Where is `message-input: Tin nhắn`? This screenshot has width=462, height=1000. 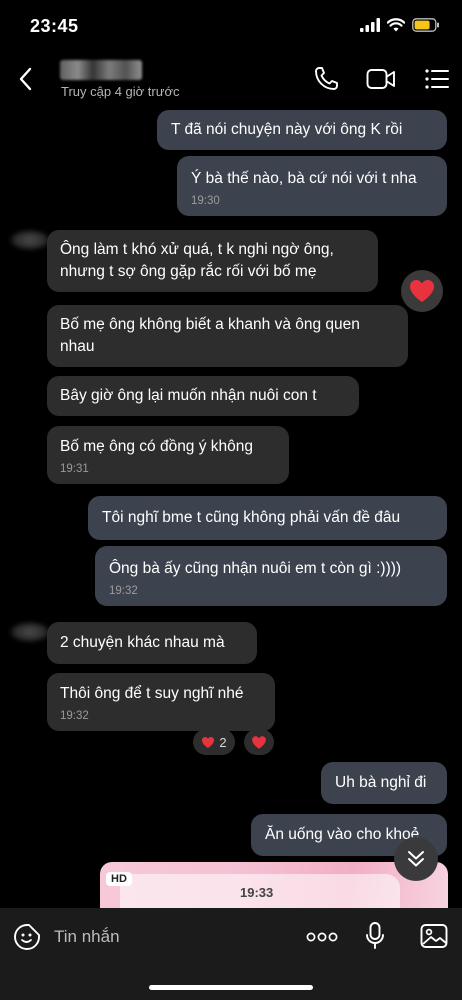 message-input: Tin nhắn is located at coordinates (87, 937).